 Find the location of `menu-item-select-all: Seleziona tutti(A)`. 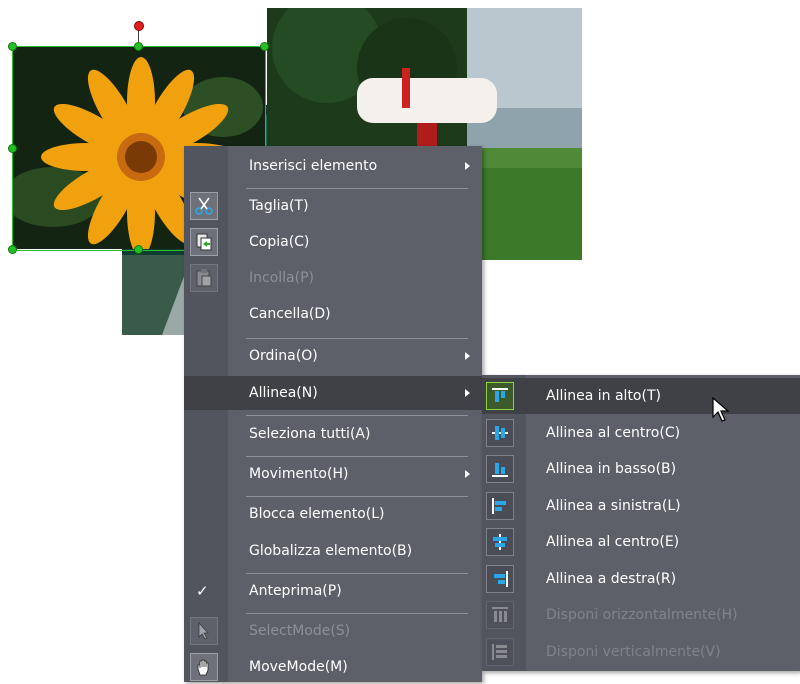

menu-item-select-all: Seleziona tutti(A) is located at coordinates (333, 434).